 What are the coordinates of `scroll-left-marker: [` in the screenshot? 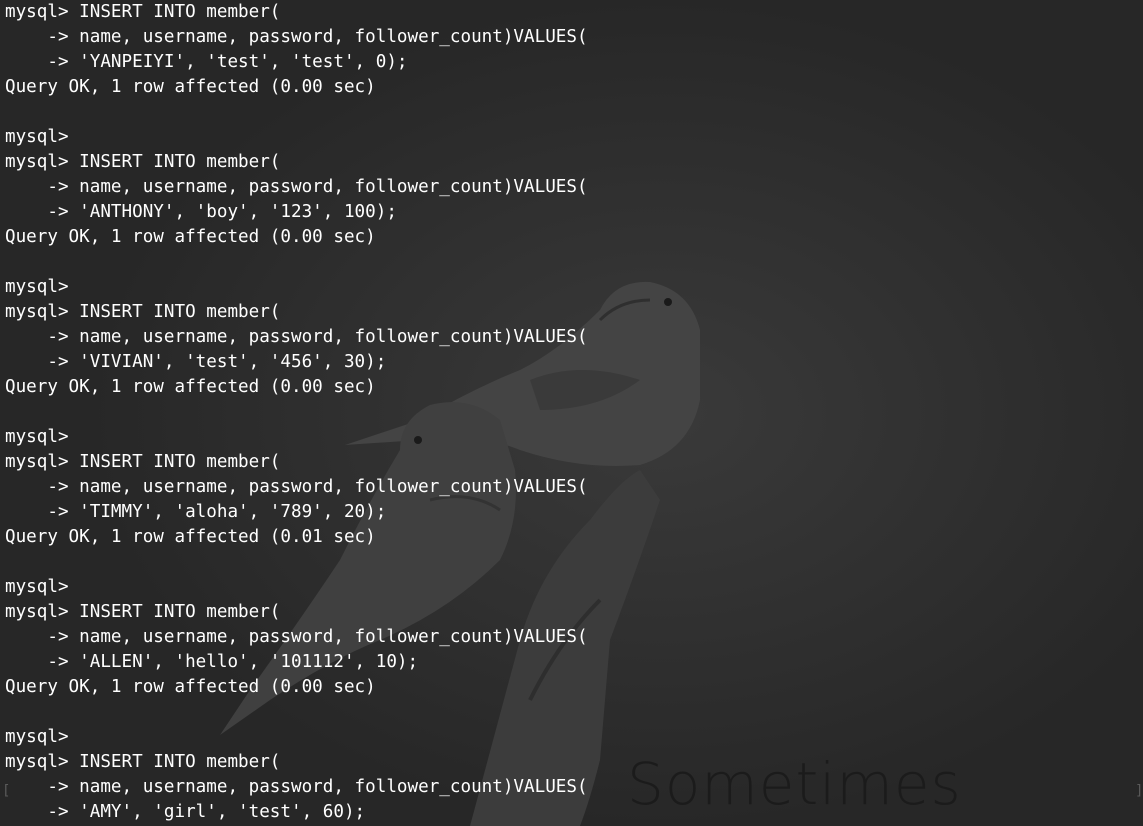 It's located at (6, 791).